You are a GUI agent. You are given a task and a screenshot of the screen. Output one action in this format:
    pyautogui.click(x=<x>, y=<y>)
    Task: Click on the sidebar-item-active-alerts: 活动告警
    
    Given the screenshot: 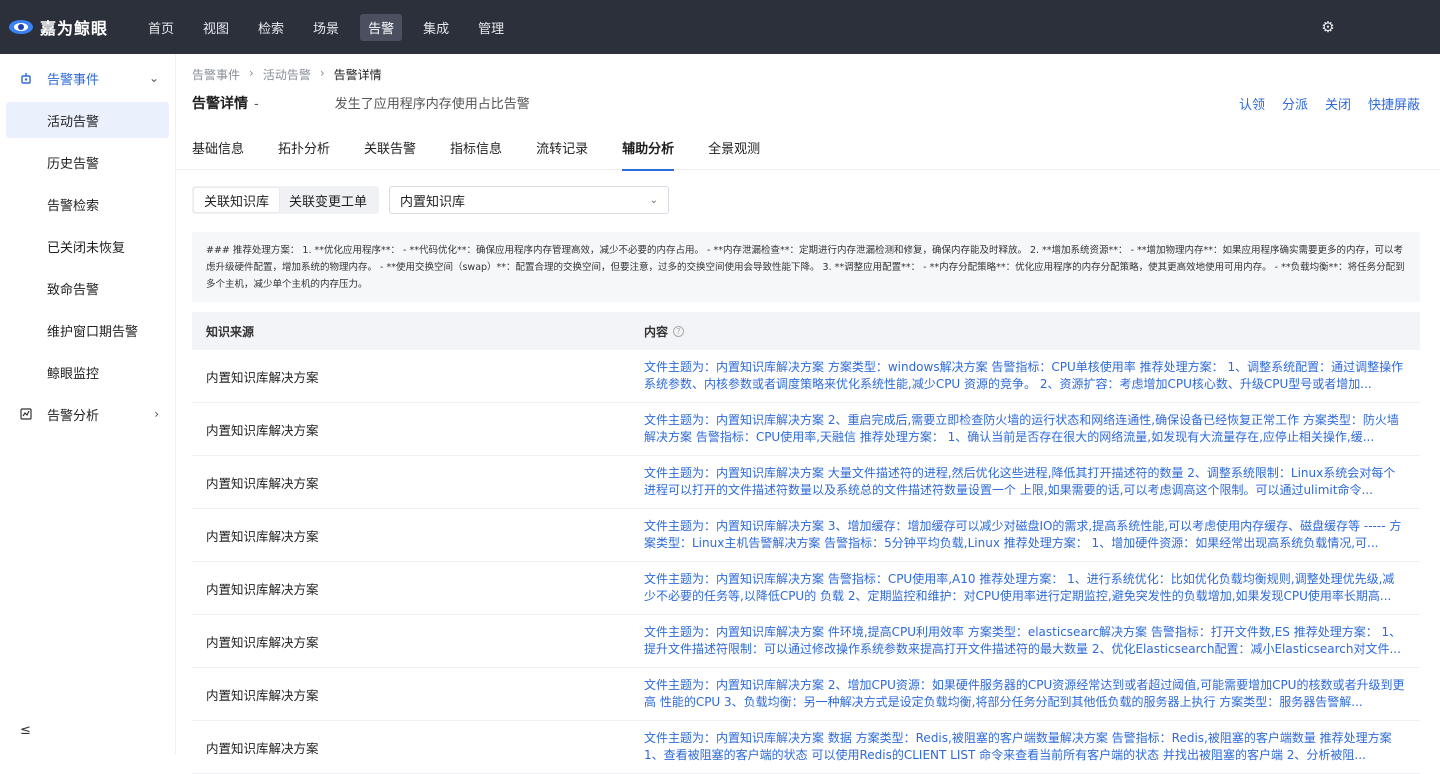 What is the action you would take?
    pyautogui.click(x=87, y=120)
    